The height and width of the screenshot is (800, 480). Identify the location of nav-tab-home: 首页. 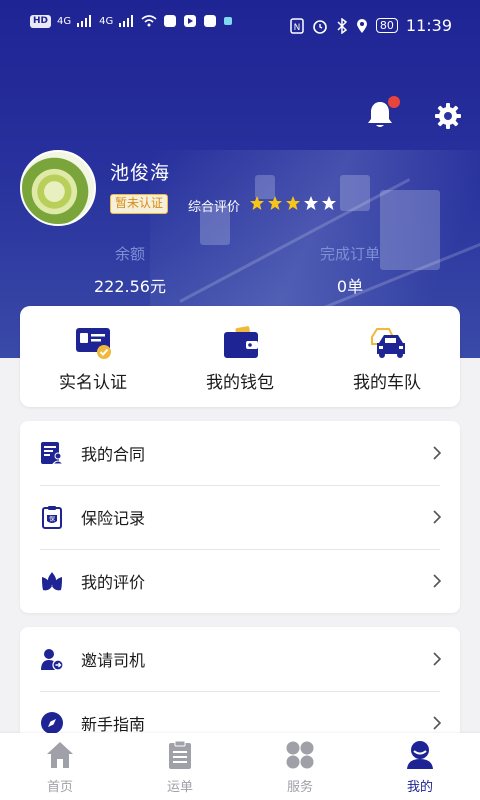
(60, 766).